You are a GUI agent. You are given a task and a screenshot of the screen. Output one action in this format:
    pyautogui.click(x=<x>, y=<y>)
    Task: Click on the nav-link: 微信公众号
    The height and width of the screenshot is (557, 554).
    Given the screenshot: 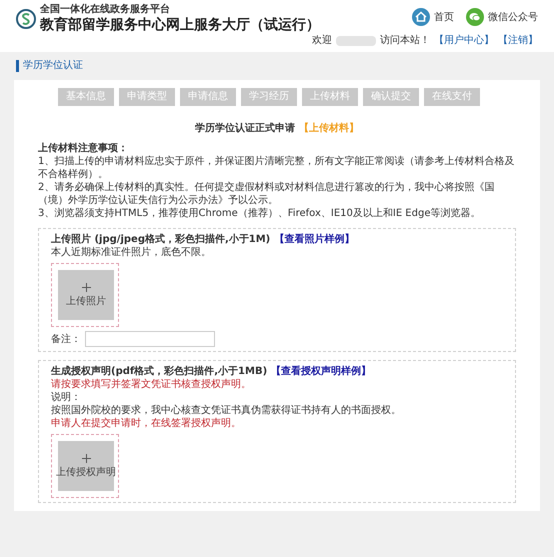 What is the action you would take?
    pyautogui.click(x=502, y=17)
    